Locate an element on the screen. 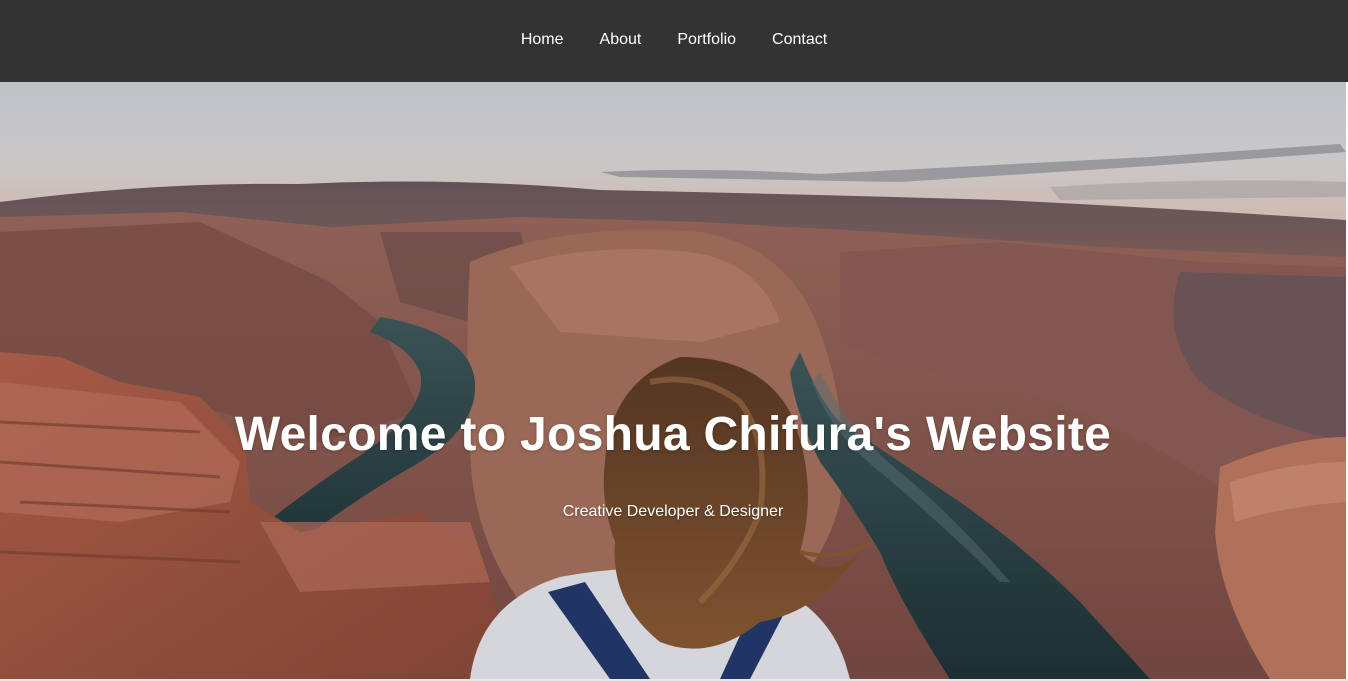  nav-link-about: About is located at coordinates (621, 39).